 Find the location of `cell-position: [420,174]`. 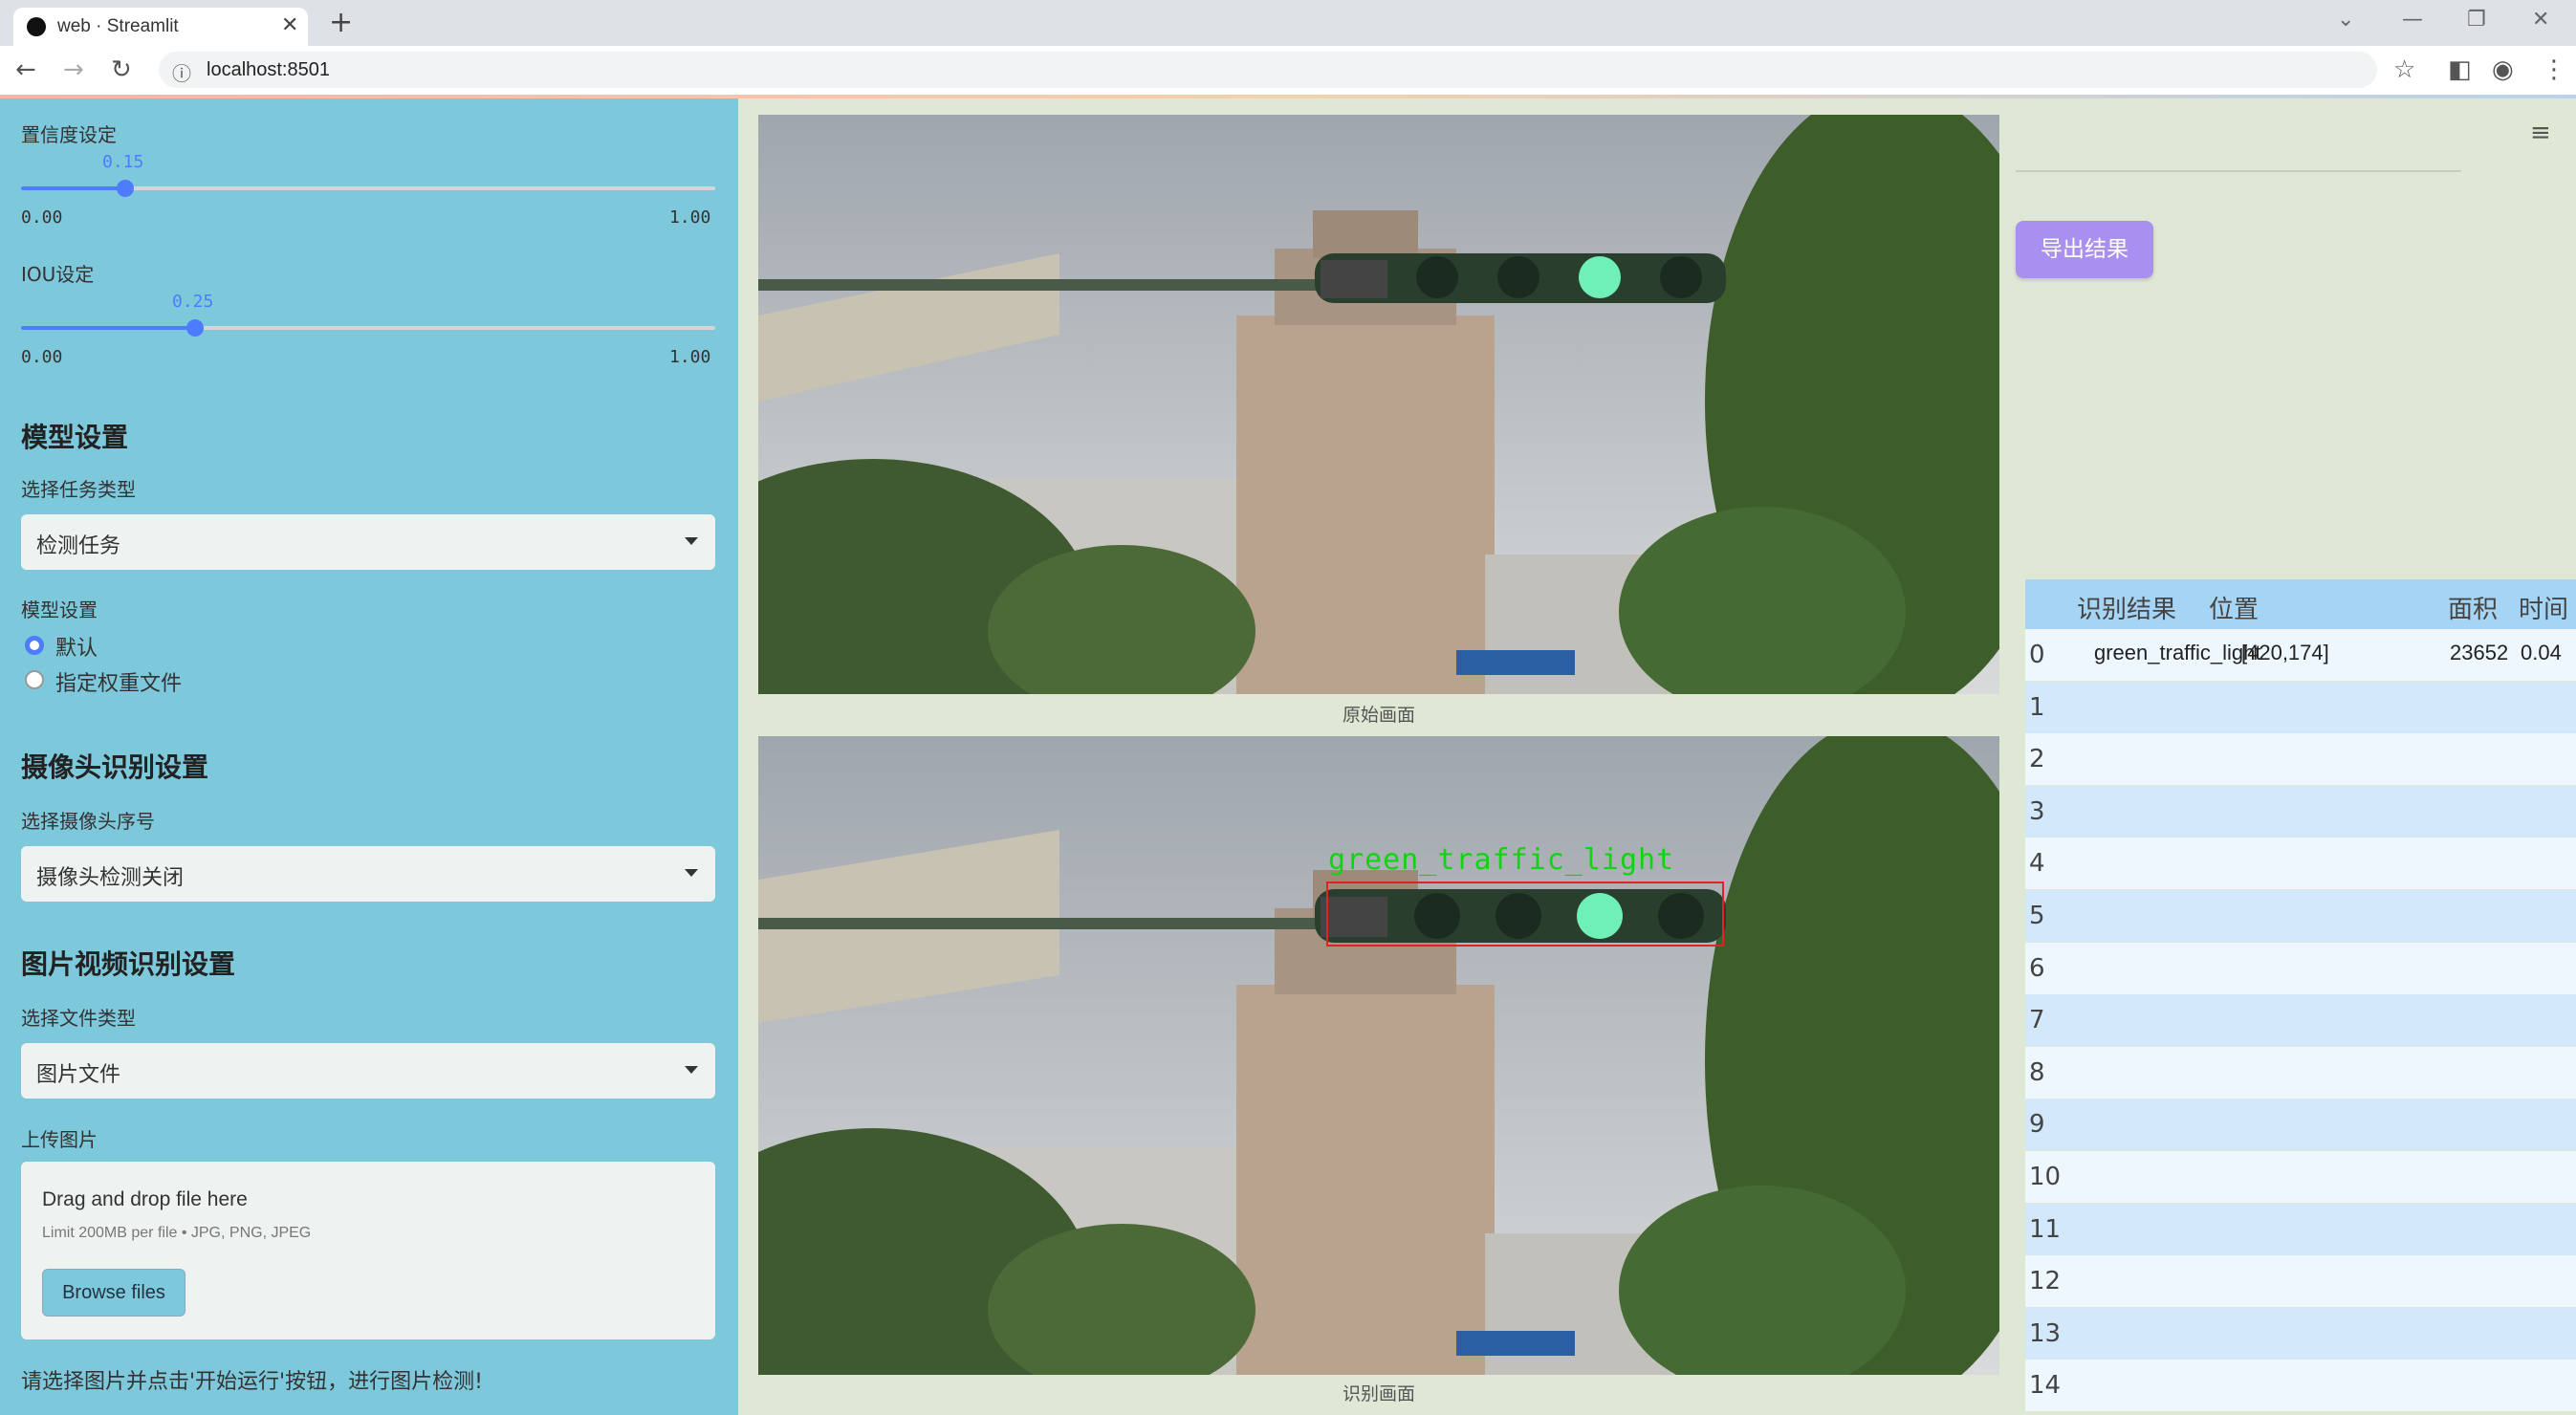

cell-position: [420,174] is located at coordinates (2285, 653).